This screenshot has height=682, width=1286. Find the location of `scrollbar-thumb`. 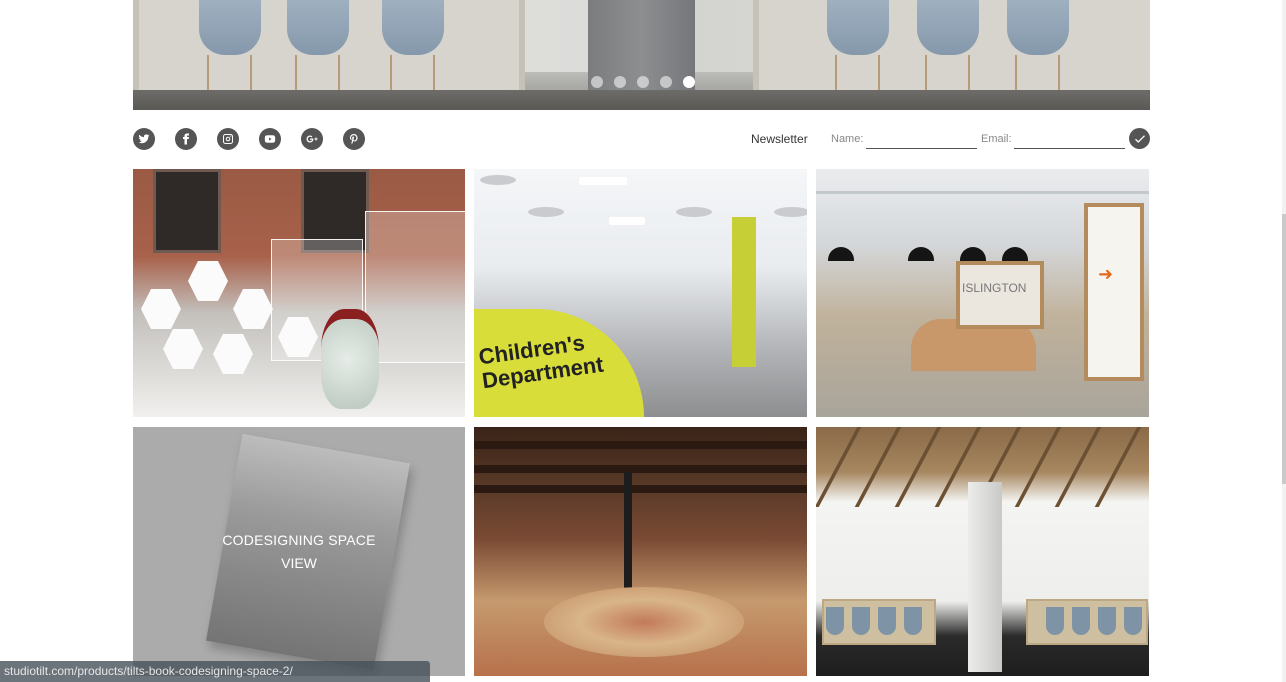

scrollbar-thumb is located at coordinates (1284, 349).